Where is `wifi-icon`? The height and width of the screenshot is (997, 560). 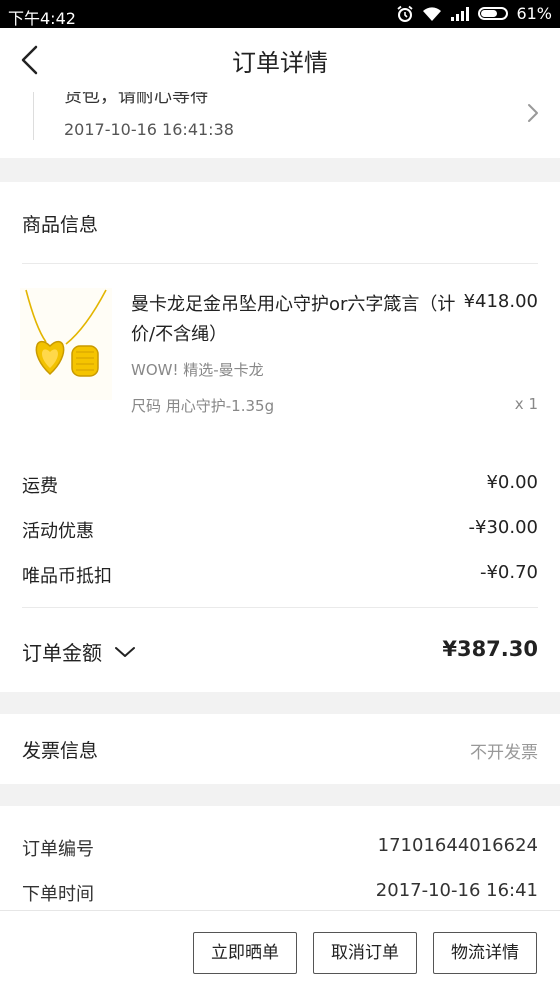
wifi-icon is located at coordinates (432, 13).